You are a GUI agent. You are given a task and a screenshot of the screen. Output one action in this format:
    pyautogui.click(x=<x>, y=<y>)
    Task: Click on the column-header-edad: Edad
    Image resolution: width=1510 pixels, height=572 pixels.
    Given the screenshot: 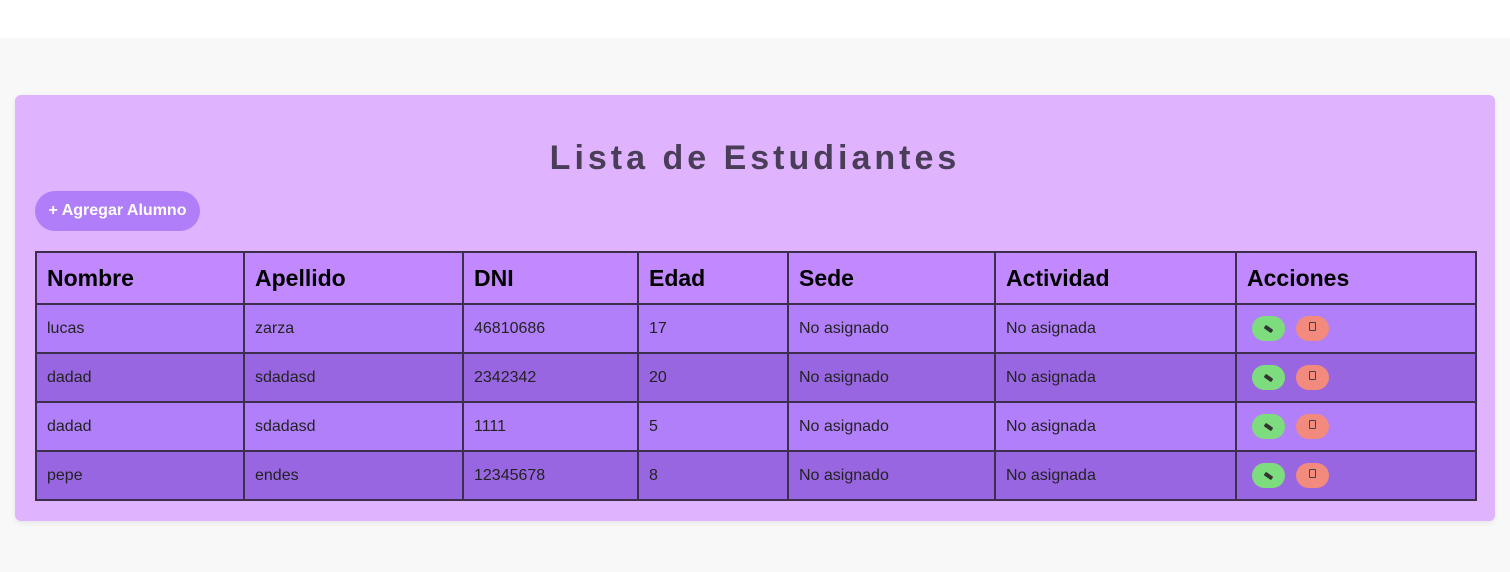 What is the action you would take?
    pyautogui.click(x=713, y=278)
    